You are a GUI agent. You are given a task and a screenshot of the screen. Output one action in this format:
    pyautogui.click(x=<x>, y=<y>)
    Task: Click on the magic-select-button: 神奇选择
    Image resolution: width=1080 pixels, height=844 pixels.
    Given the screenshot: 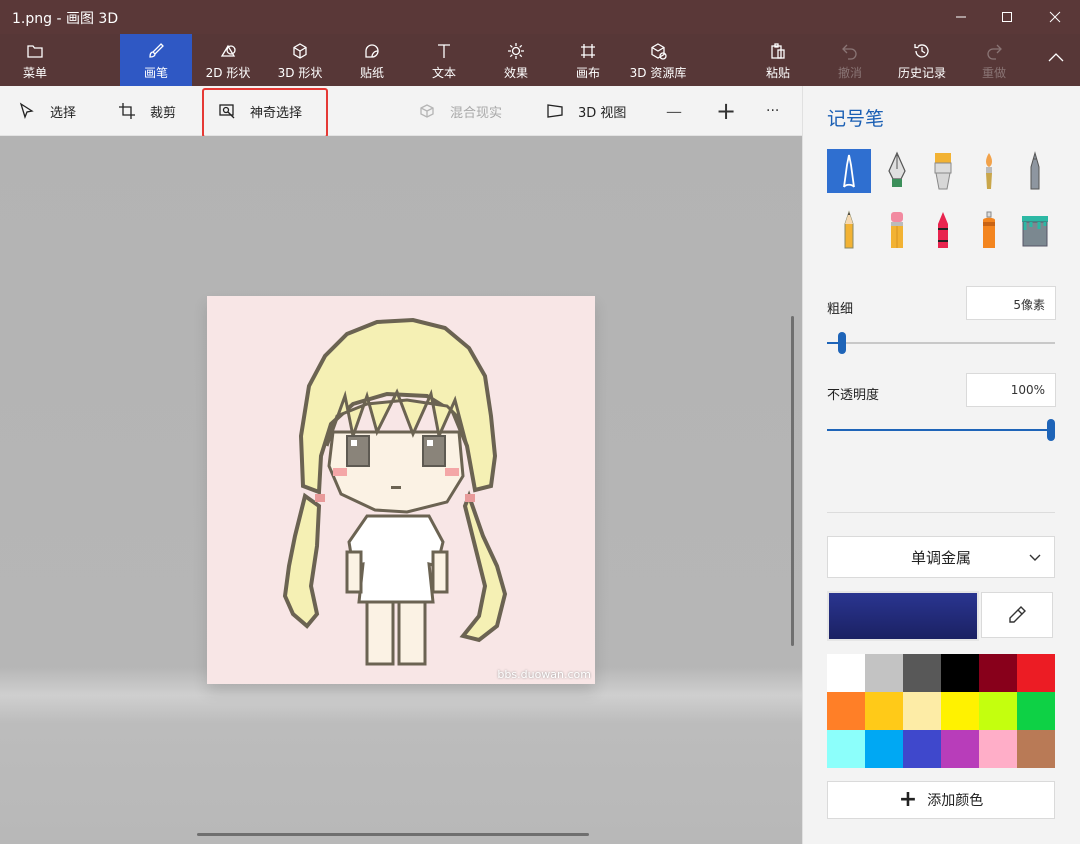 What is the action you would take?
    pyautogui.click(x=260, y=111)
    